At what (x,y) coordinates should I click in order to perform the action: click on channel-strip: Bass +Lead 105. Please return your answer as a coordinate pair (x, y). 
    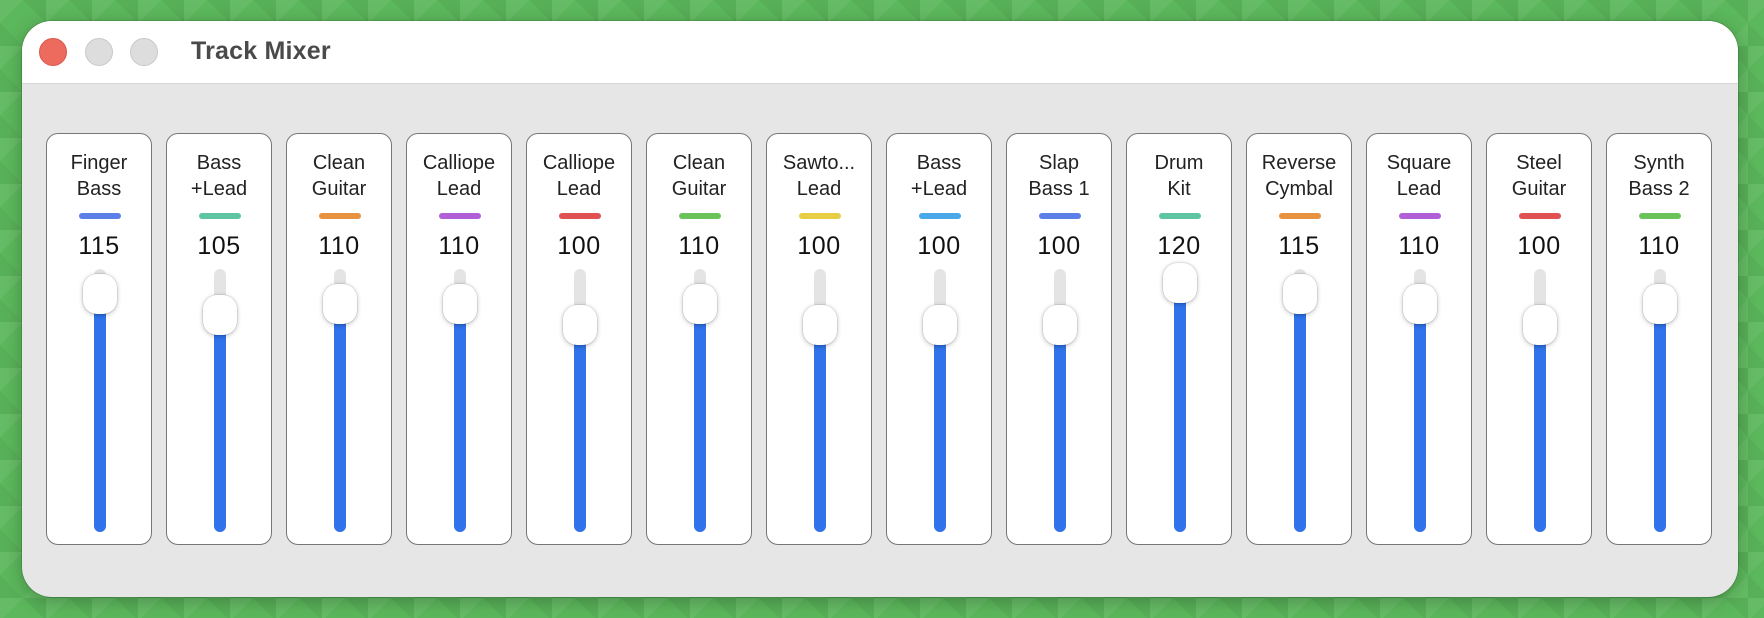
    Looking at the image, I should click on (219, 339).